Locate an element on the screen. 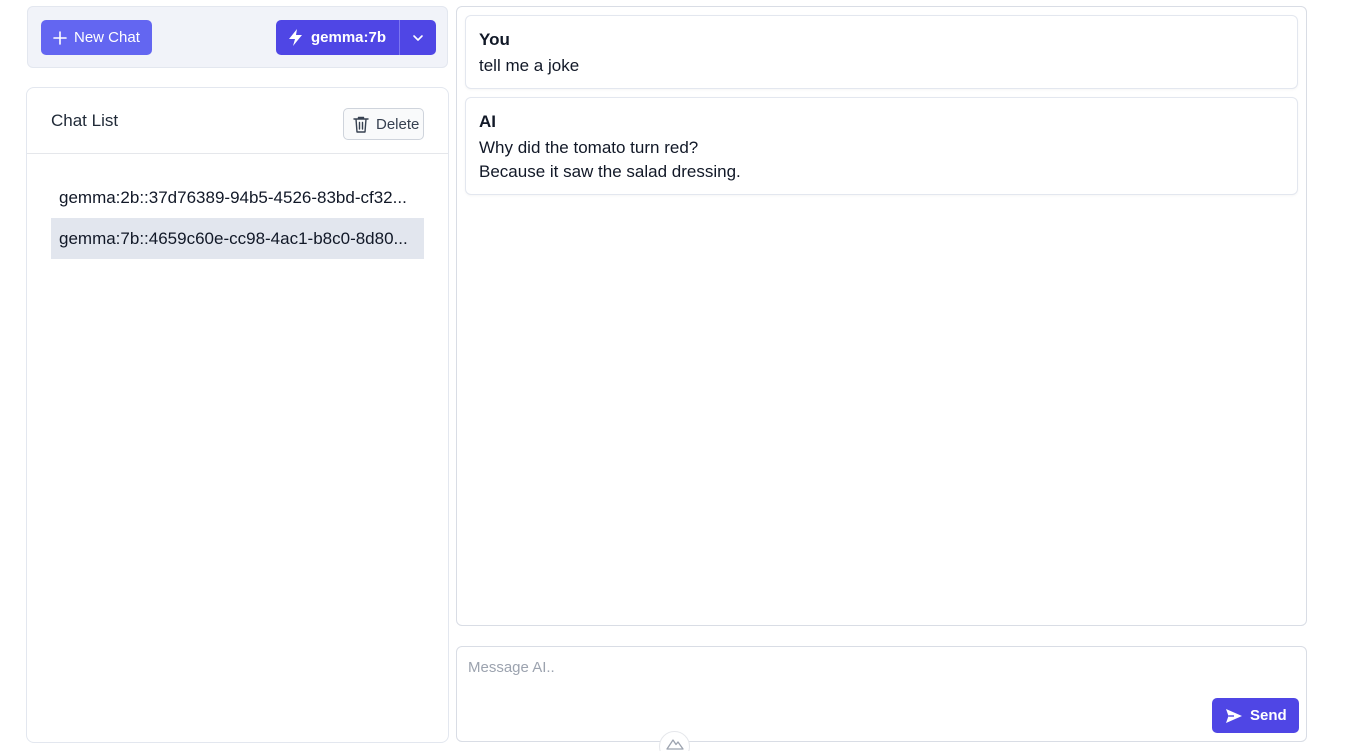  model-label: gemma:7b is located at coordinates (349, 37).